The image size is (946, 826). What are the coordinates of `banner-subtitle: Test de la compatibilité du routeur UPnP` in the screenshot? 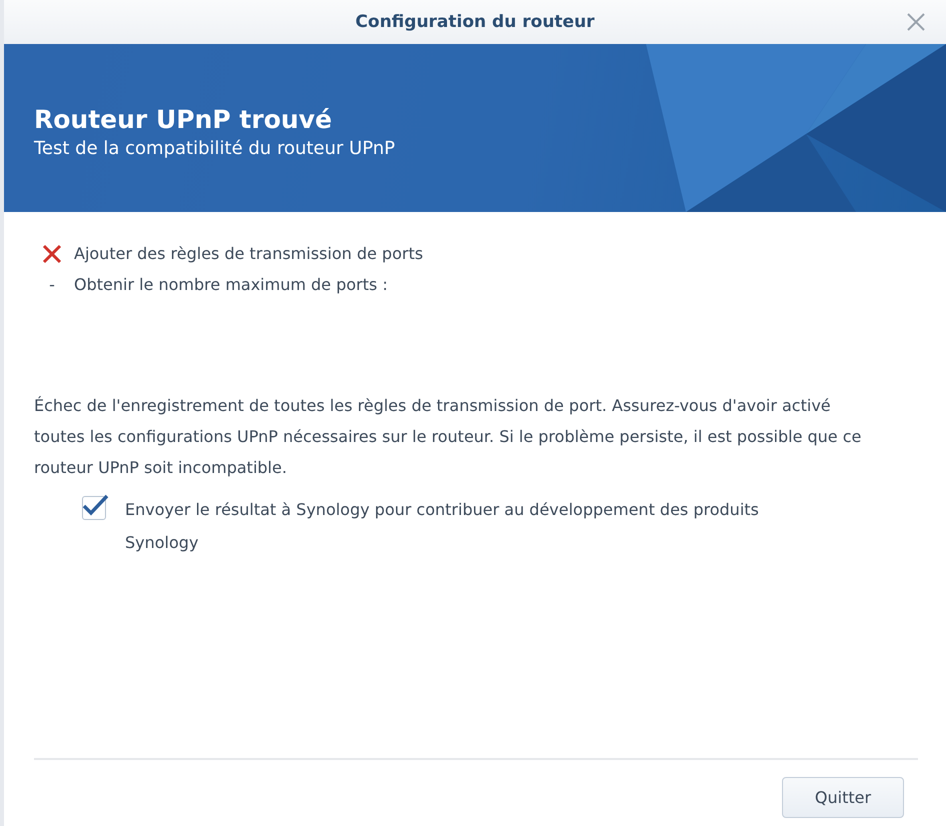 It's located at (215, 148).